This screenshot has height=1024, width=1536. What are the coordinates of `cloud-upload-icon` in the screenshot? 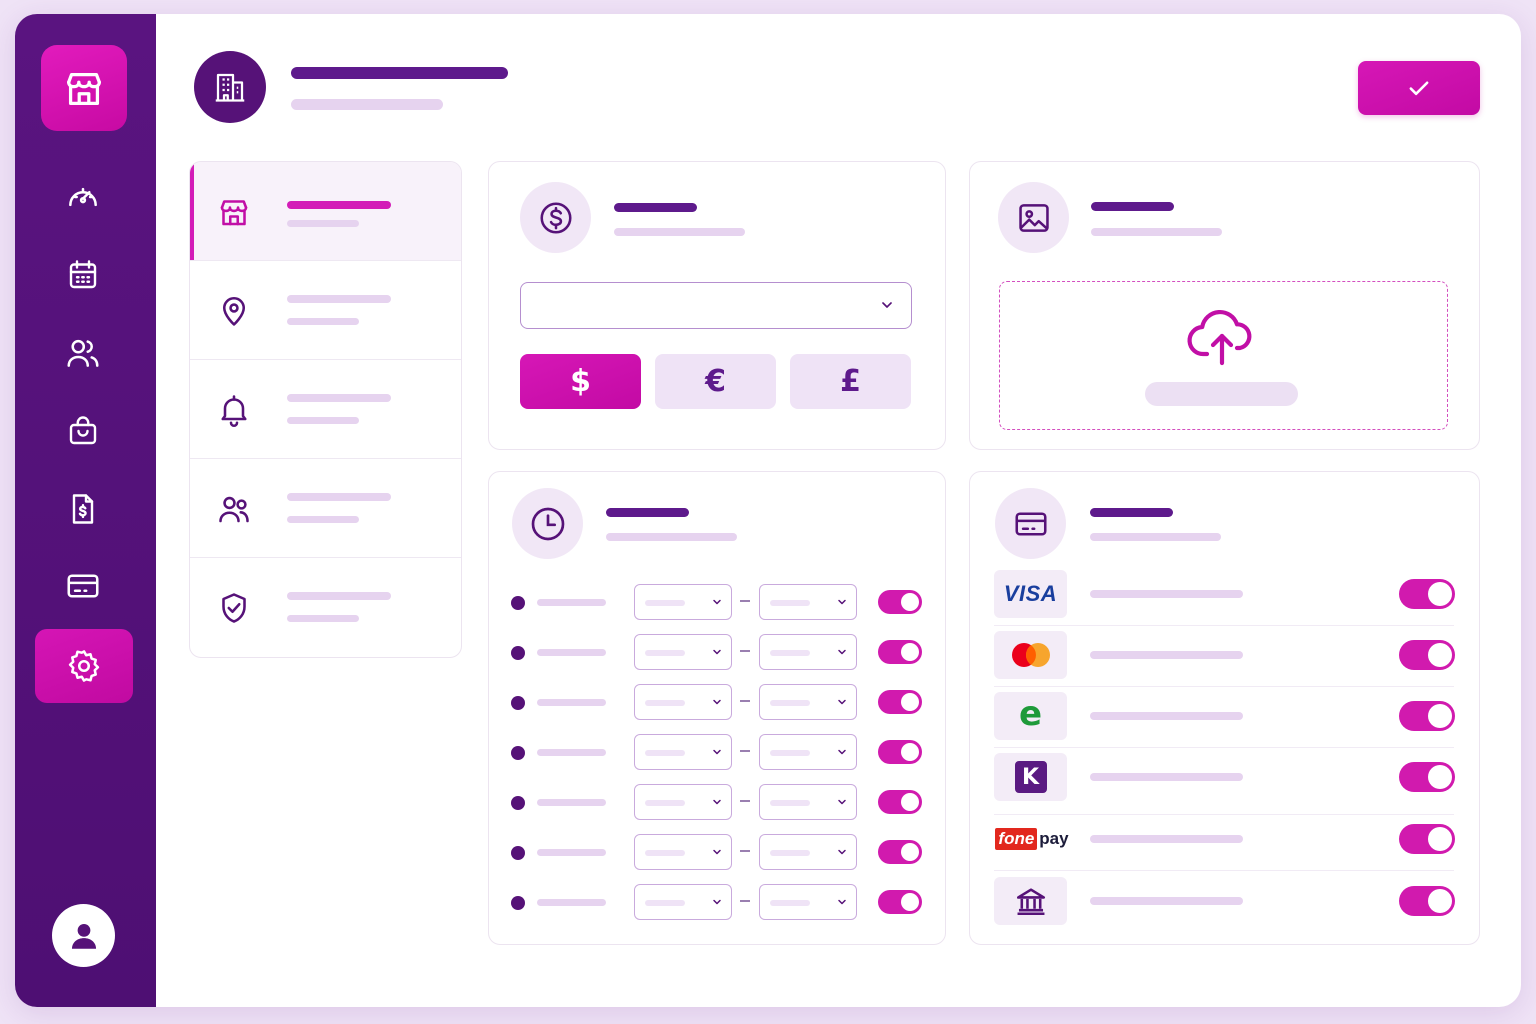 It's located at (1219, 337).